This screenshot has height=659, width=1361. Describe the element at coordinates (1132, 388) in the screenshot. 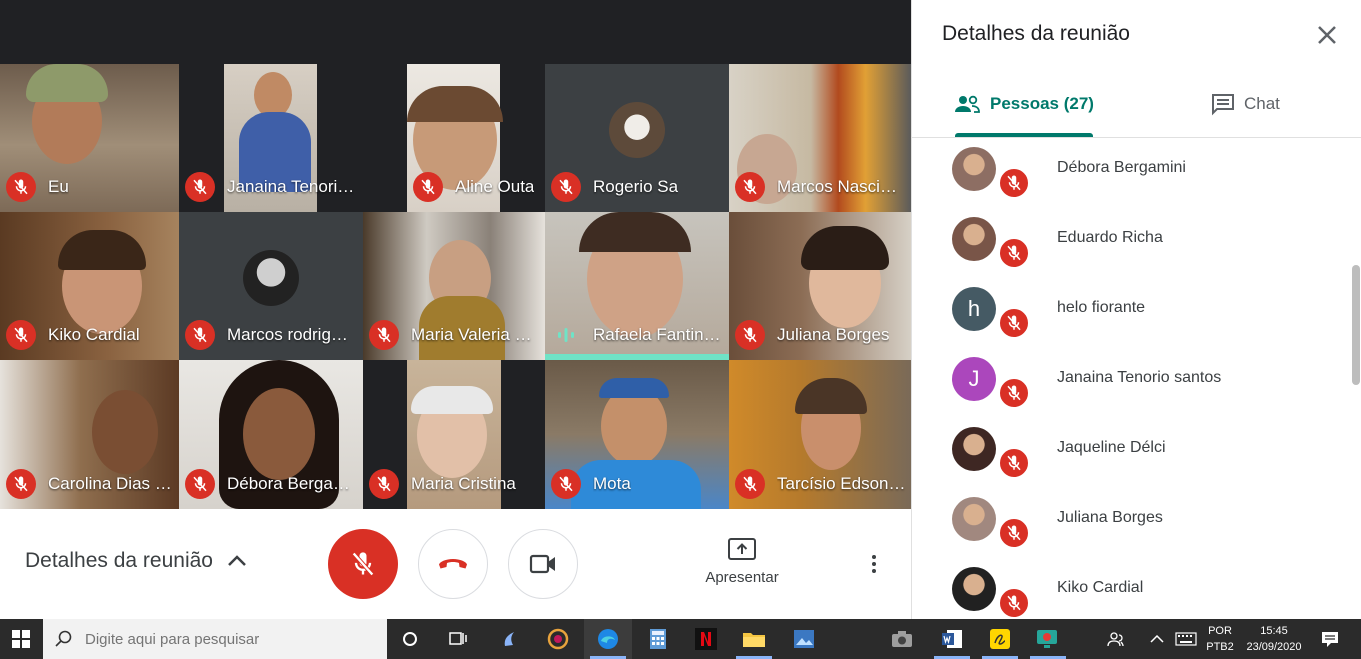

I see `person-row: J Janaina Tenorio santos` at that location.